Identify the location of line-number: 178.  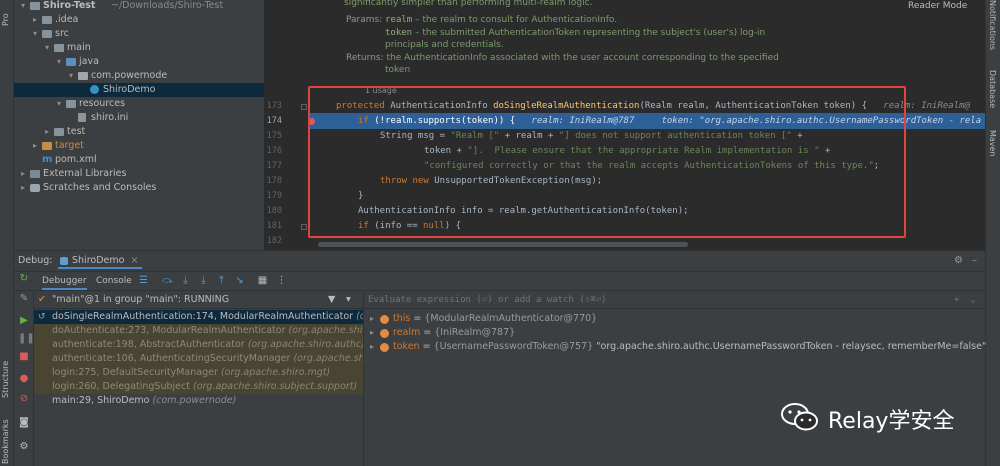
(274, 181).